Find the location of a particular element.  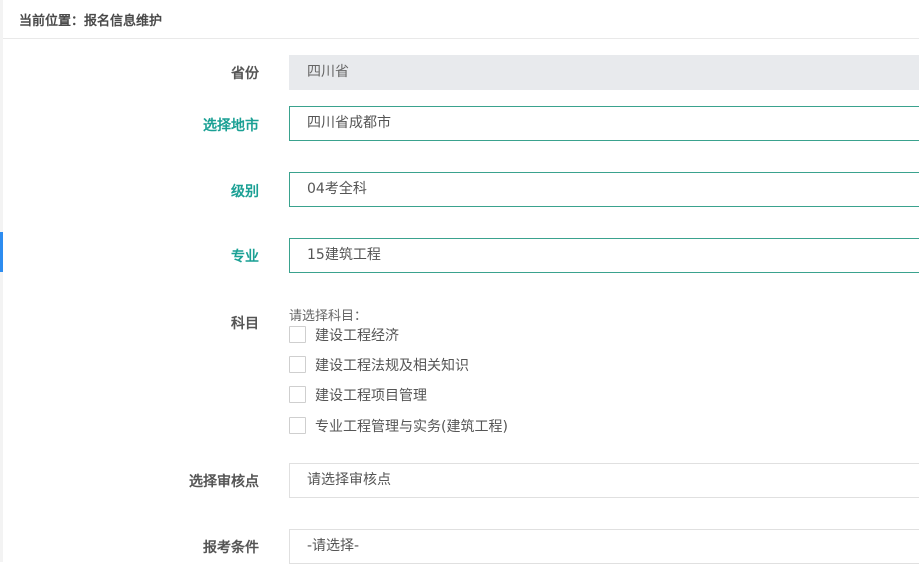

level-label: 级别 is located at coordinates (245, 192).